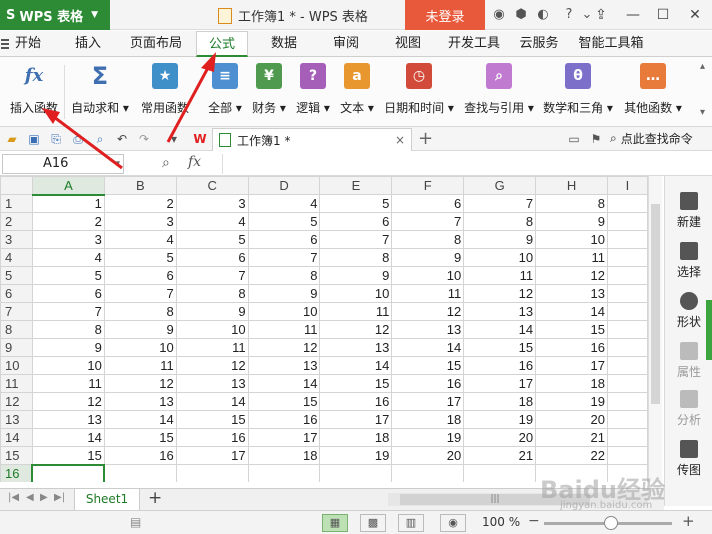  I want to click on column-header: H, so click(571, 185).